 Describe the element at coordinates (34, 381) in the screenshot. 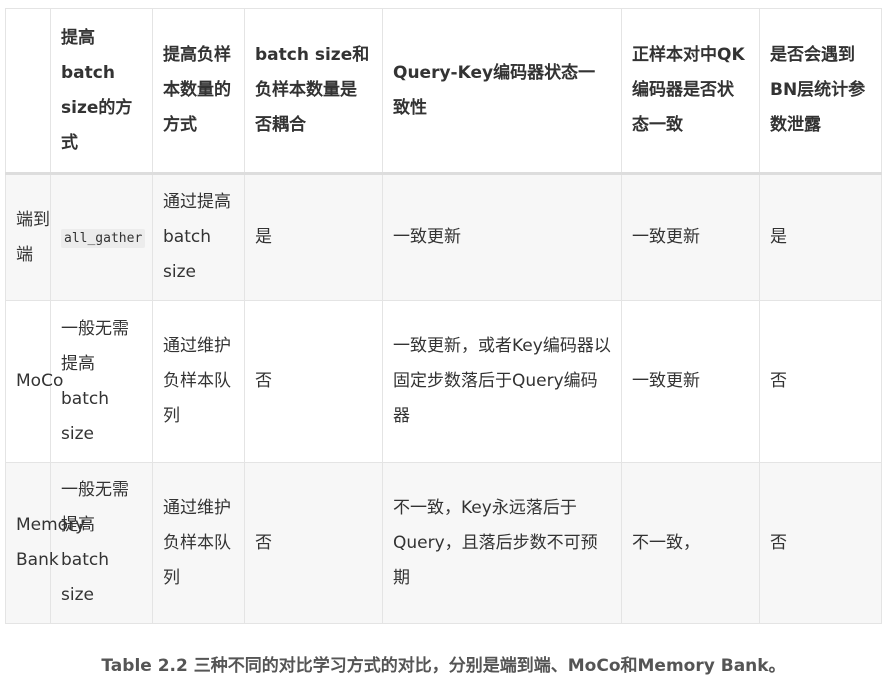

I see `row-label: MoCo` at that location.